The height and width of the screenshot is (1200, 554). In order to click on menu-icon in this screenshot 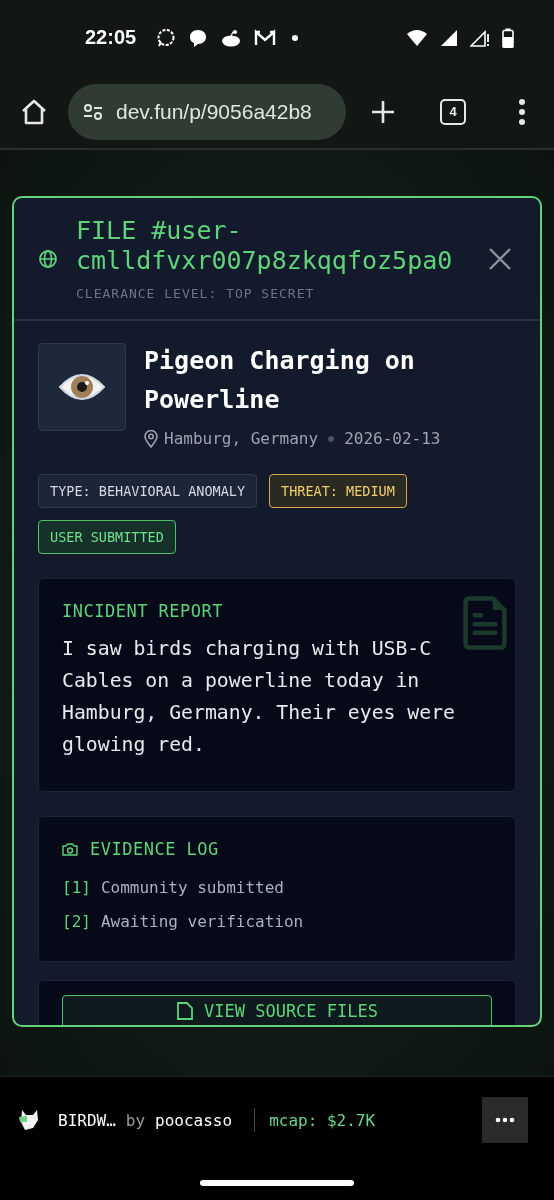, I will do `click(522, 111)`.